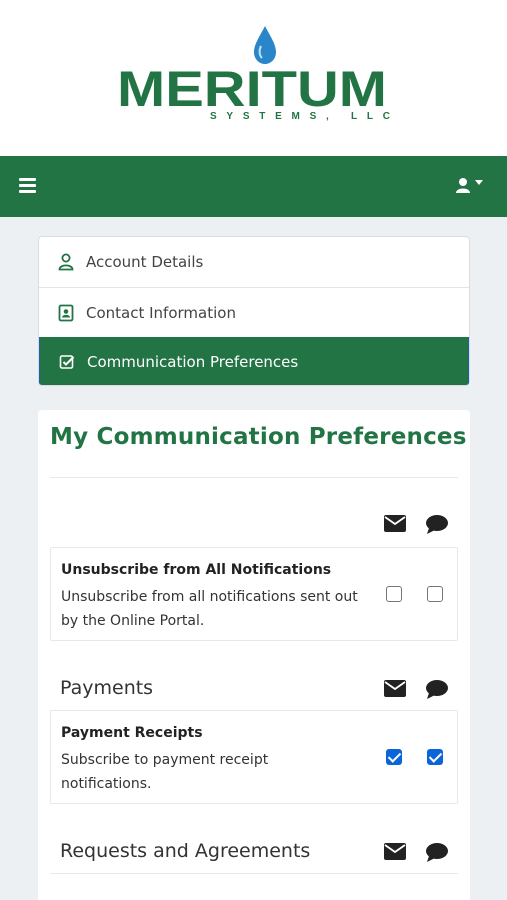 The image size is (507, 900). I want to click on nav-item-communication-preferences: Communication Preferences, so click(254, 361).